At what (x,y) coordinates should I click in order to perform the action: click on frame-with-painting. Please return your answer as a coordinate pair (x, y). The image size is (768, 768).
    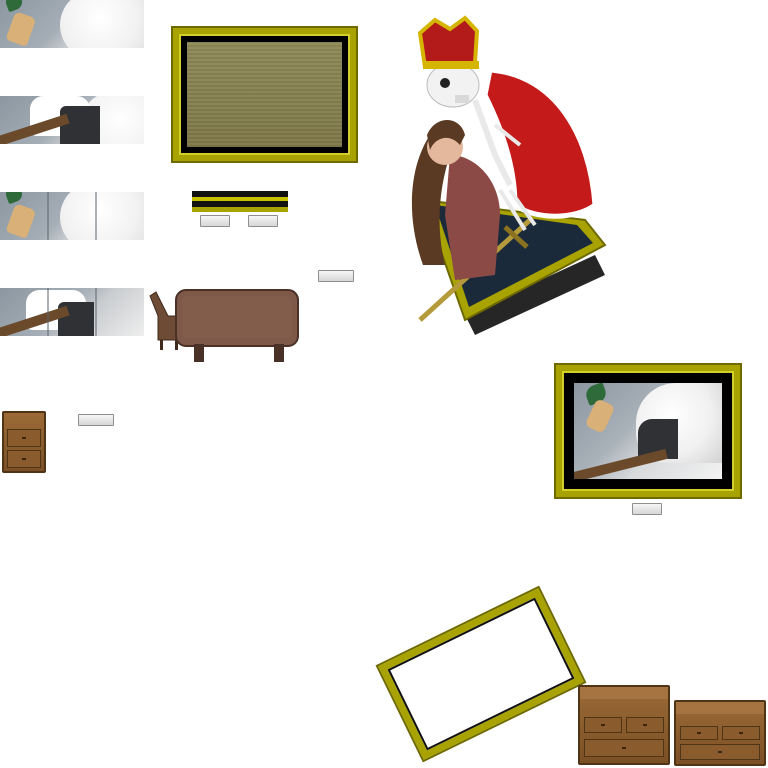
    Looking at the image, I should click on (648, 431).